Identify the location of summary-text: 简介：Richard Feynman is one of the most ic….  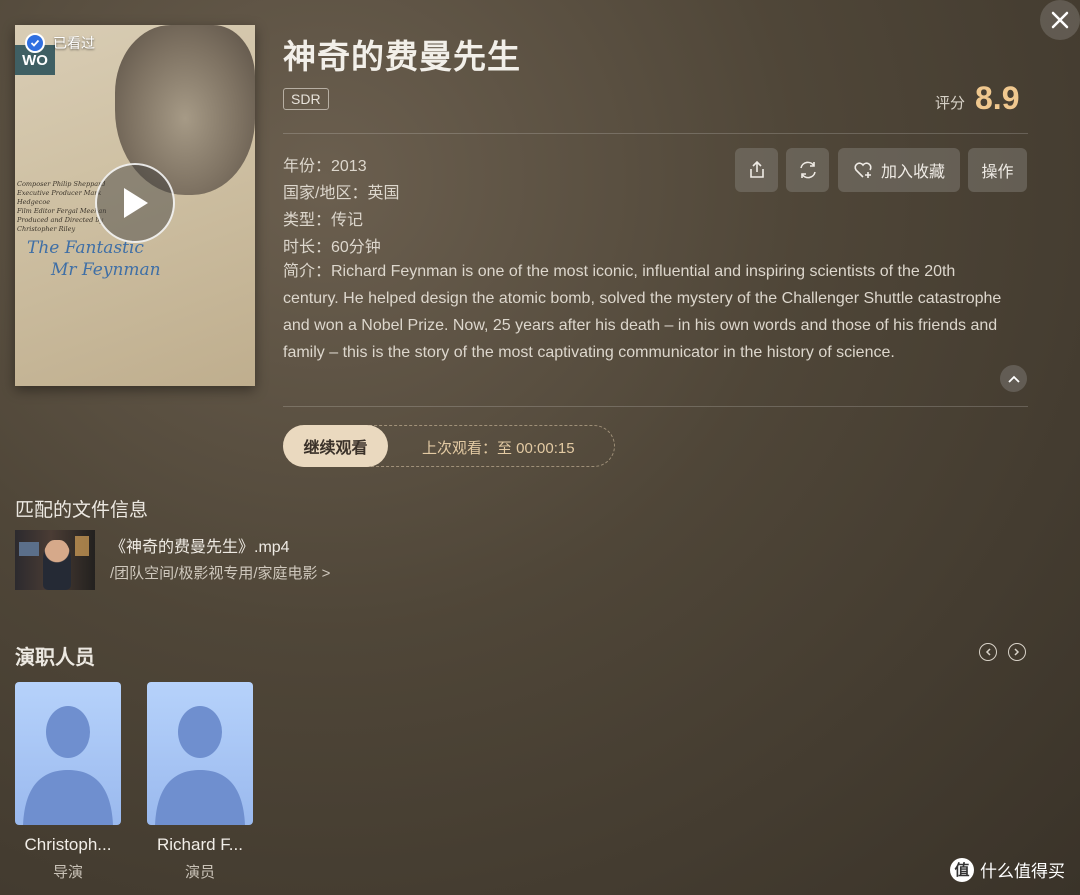
(642, 312).